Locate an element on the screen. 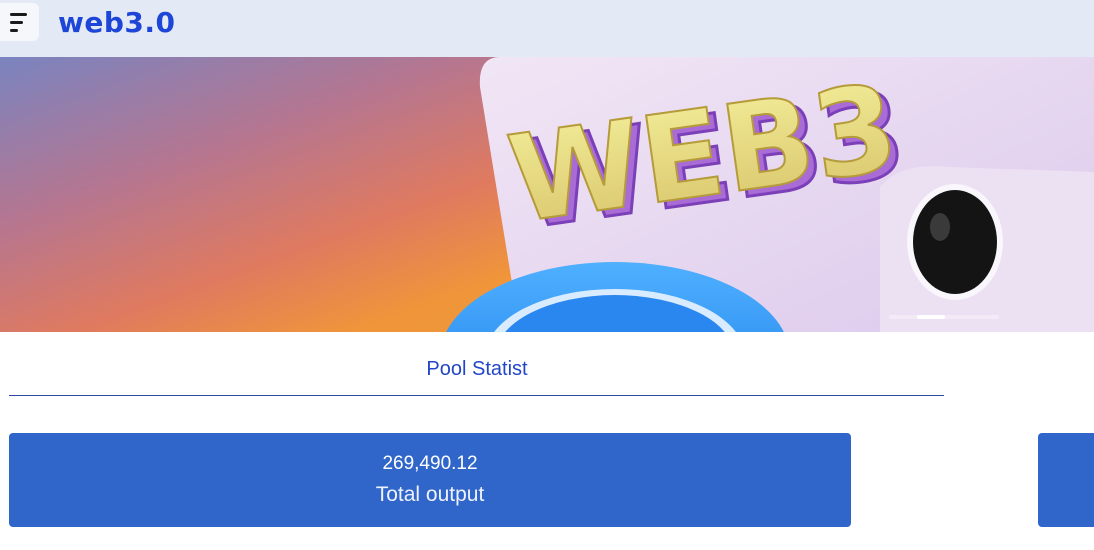 The image size is (1094, 550). carousel-indicator-active is located at coordinates (931, 317).